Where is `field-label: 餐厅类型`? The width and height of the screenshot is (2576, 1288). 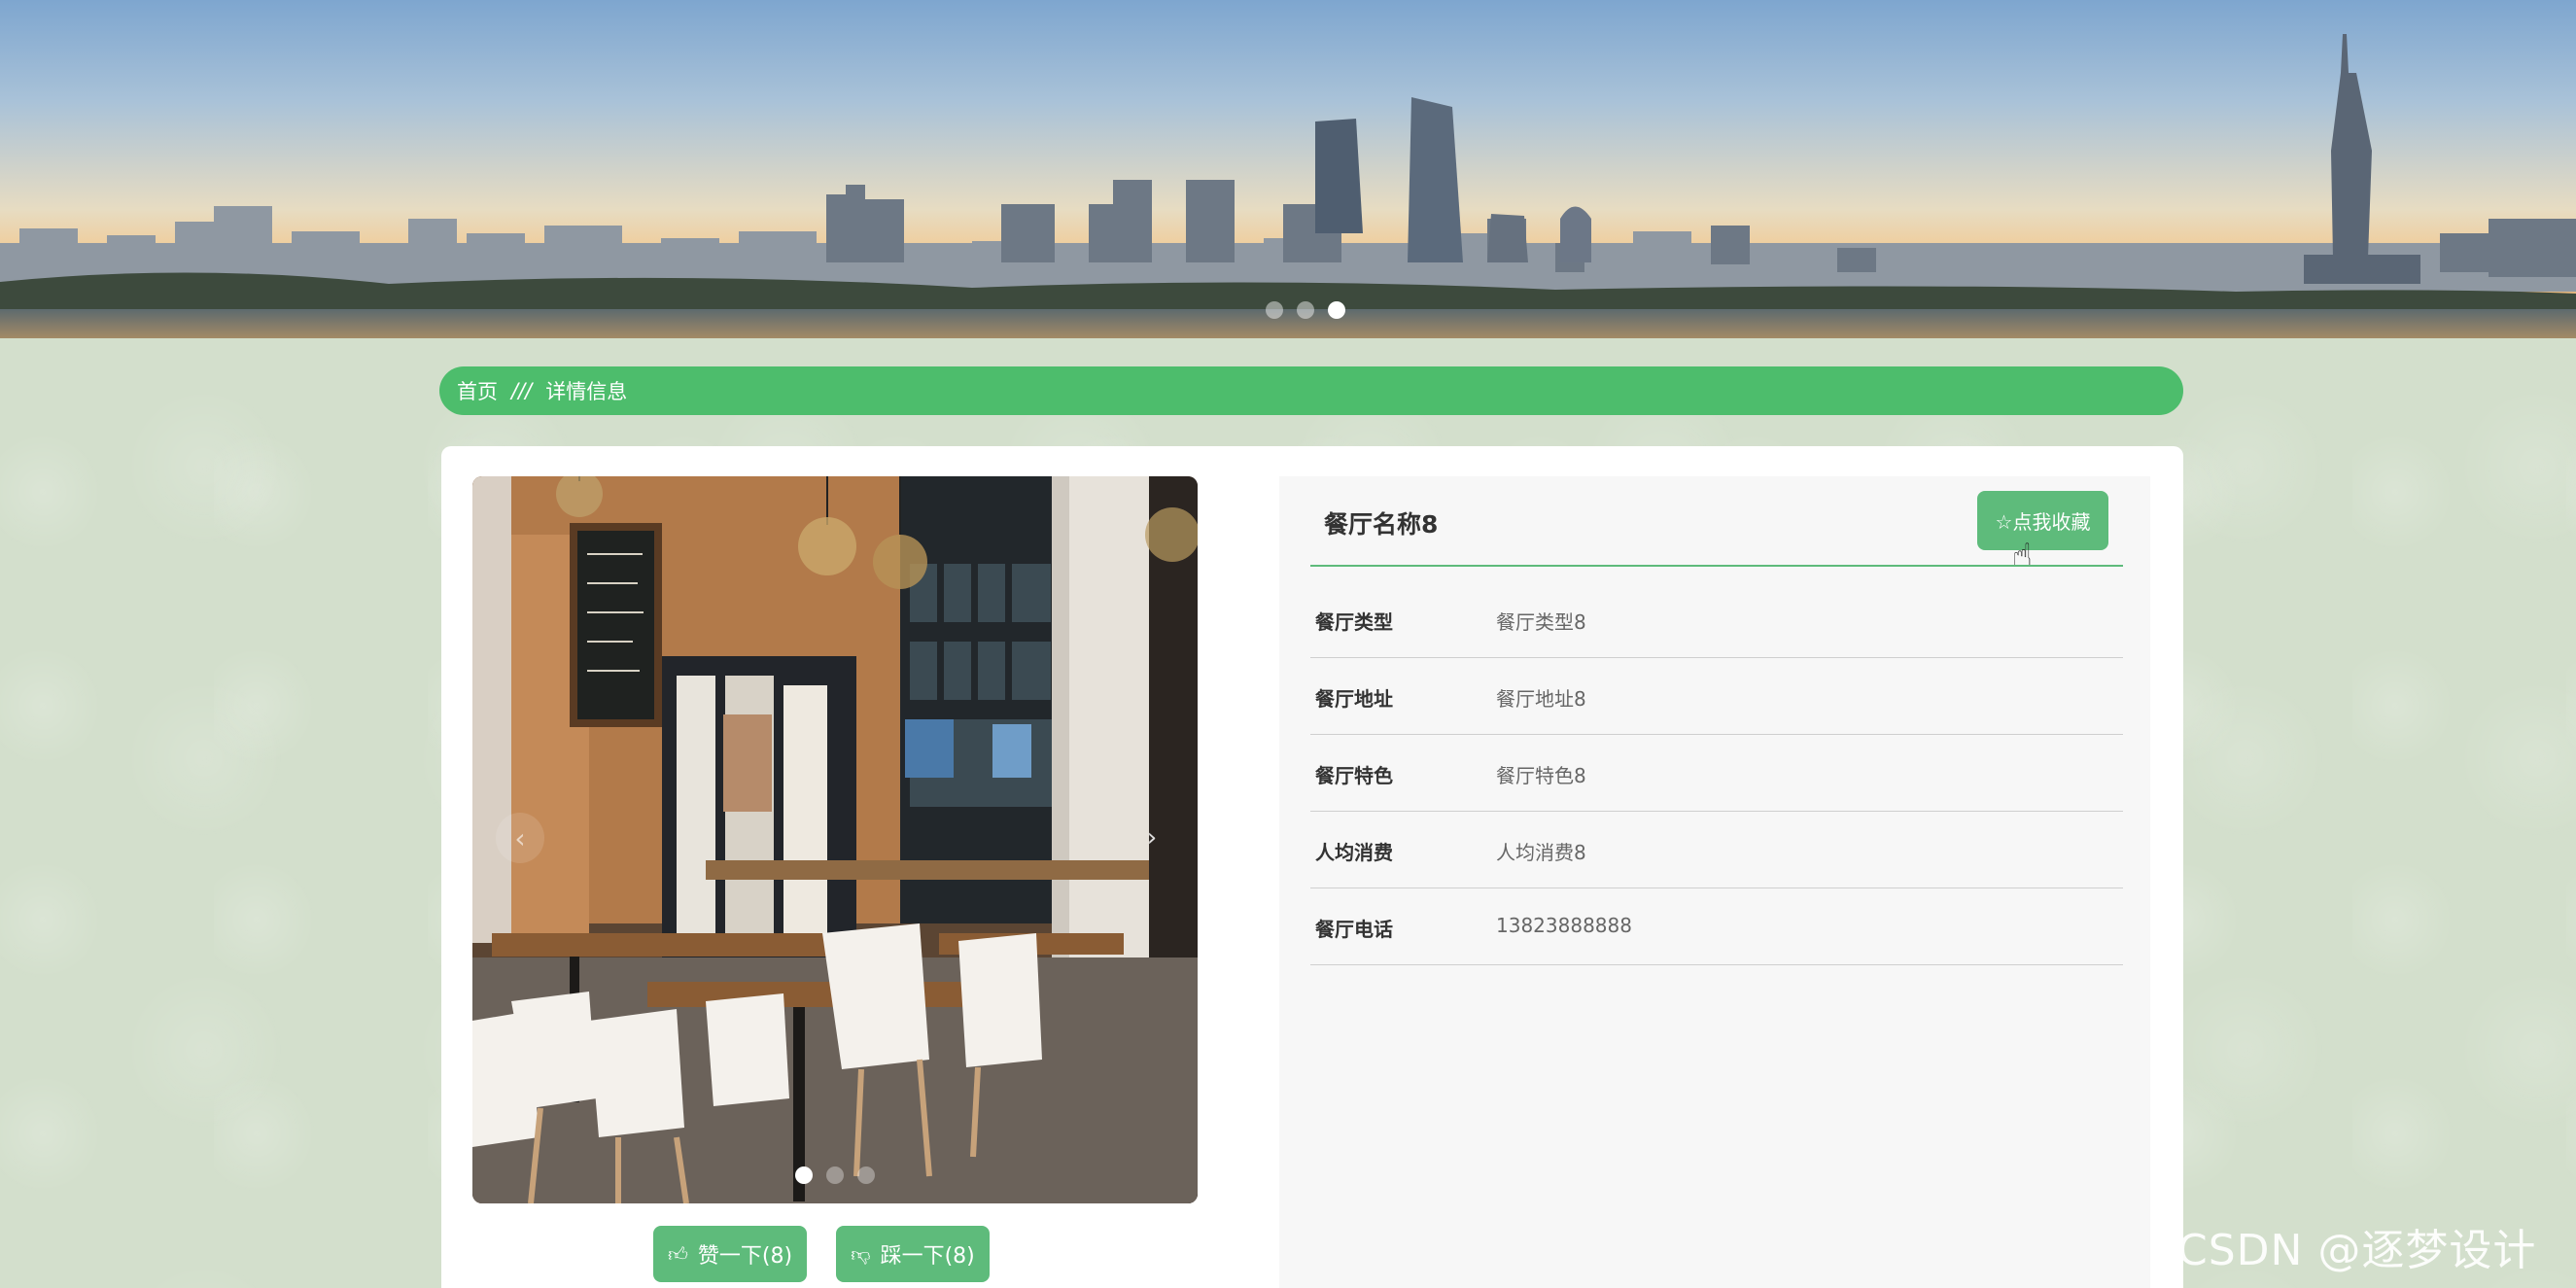
field-label: 餐厅类型 is located at coordinates (1354, 622).